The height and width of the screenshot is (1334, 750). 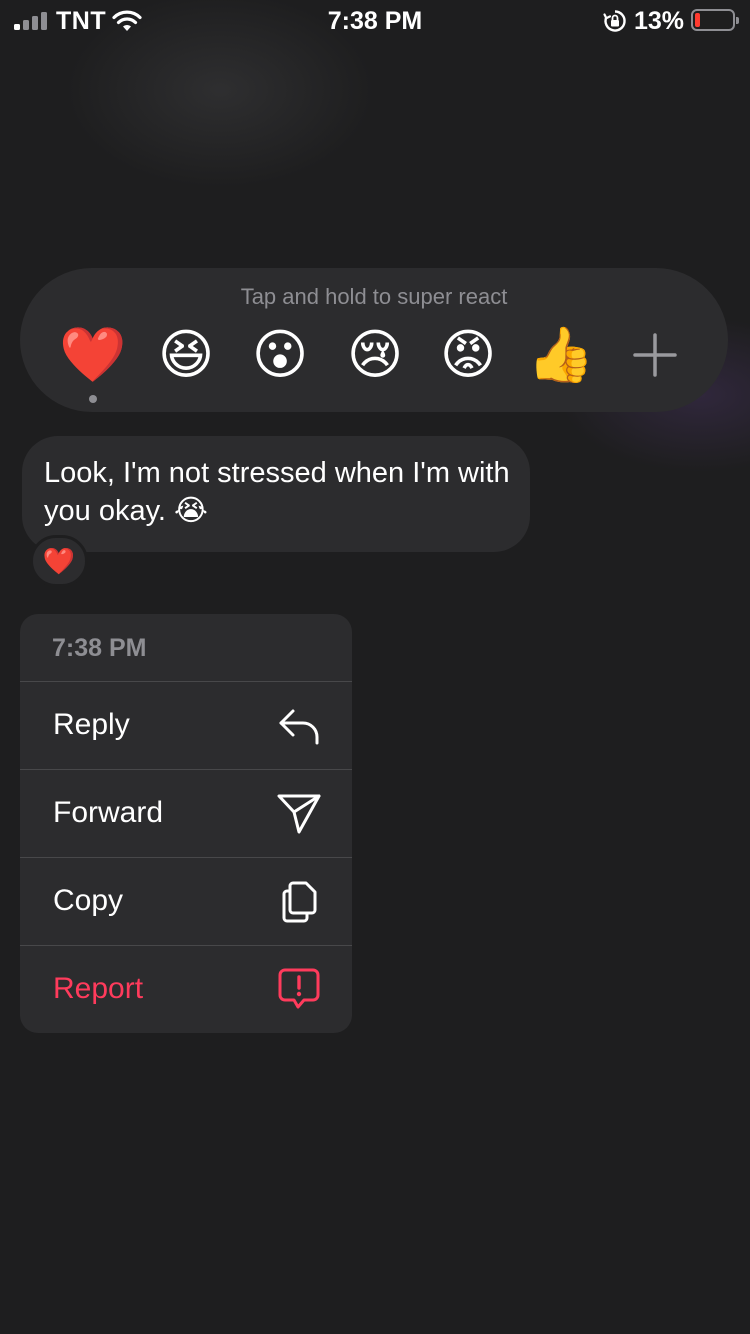 I want to click on reaction-laughing-button: 😆, so click(x=186, y=355).